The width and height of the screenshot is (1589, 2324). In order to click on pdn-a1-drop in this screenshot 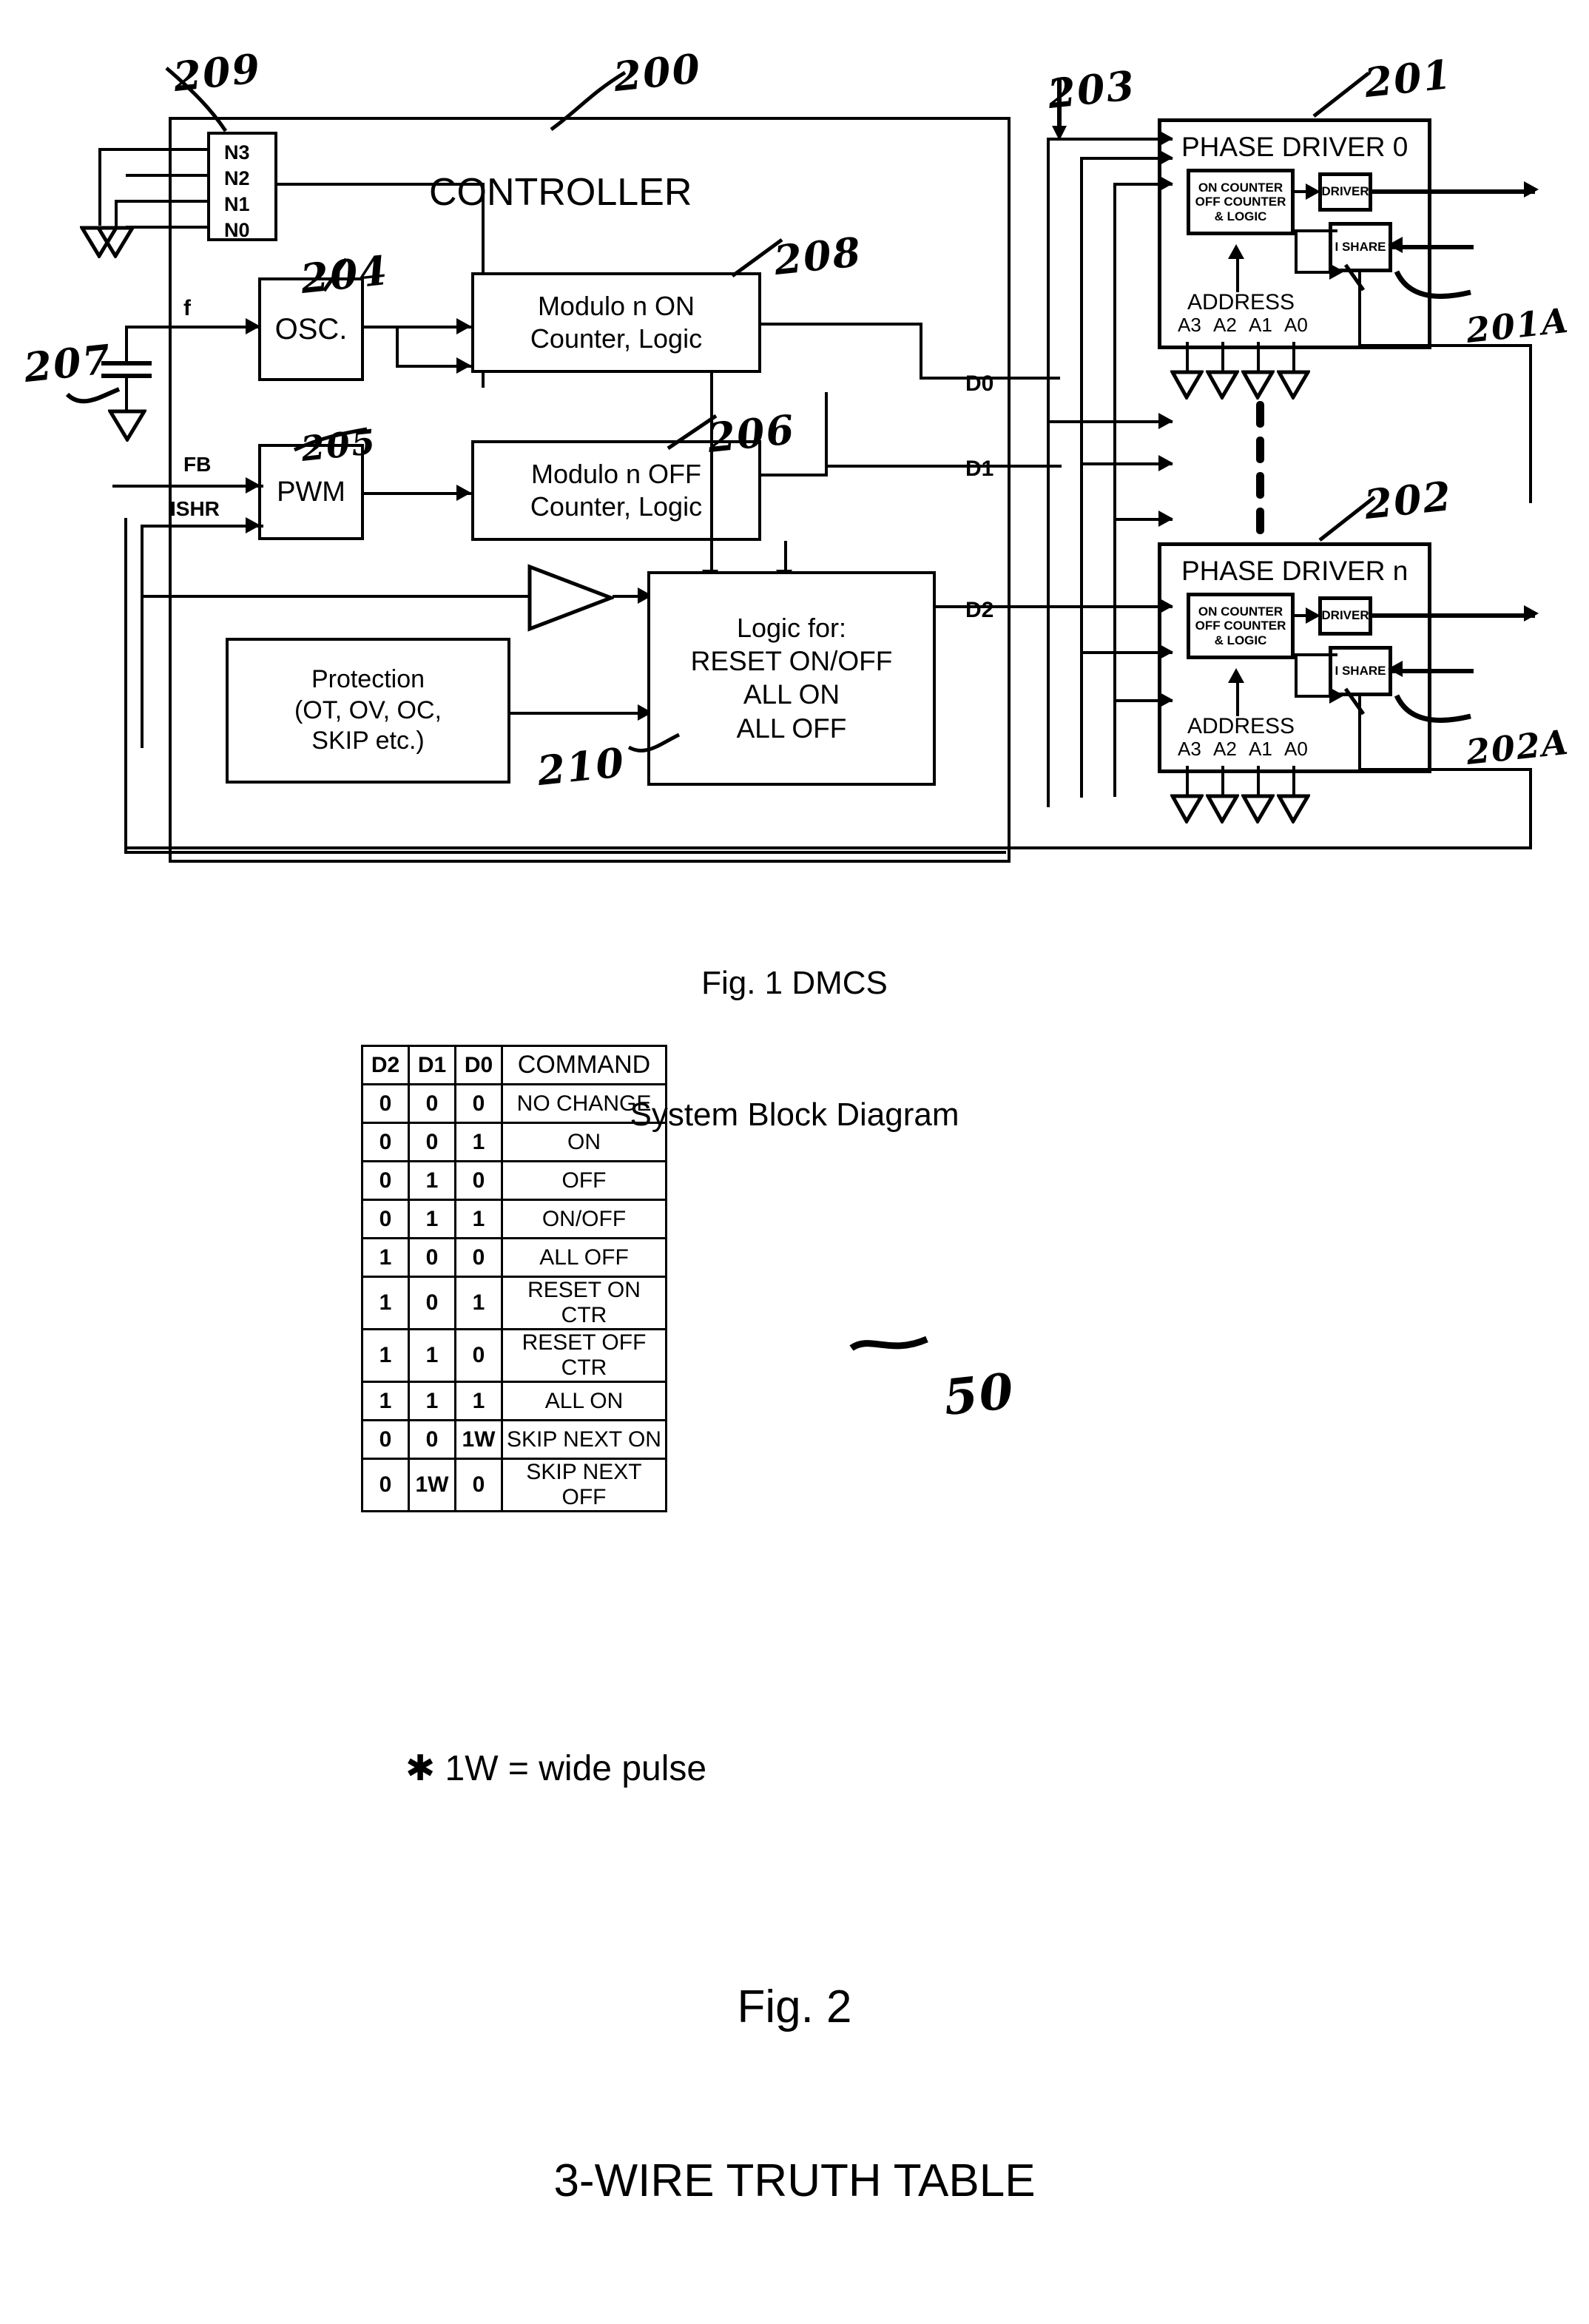, I will do `click(1258, 781)`.